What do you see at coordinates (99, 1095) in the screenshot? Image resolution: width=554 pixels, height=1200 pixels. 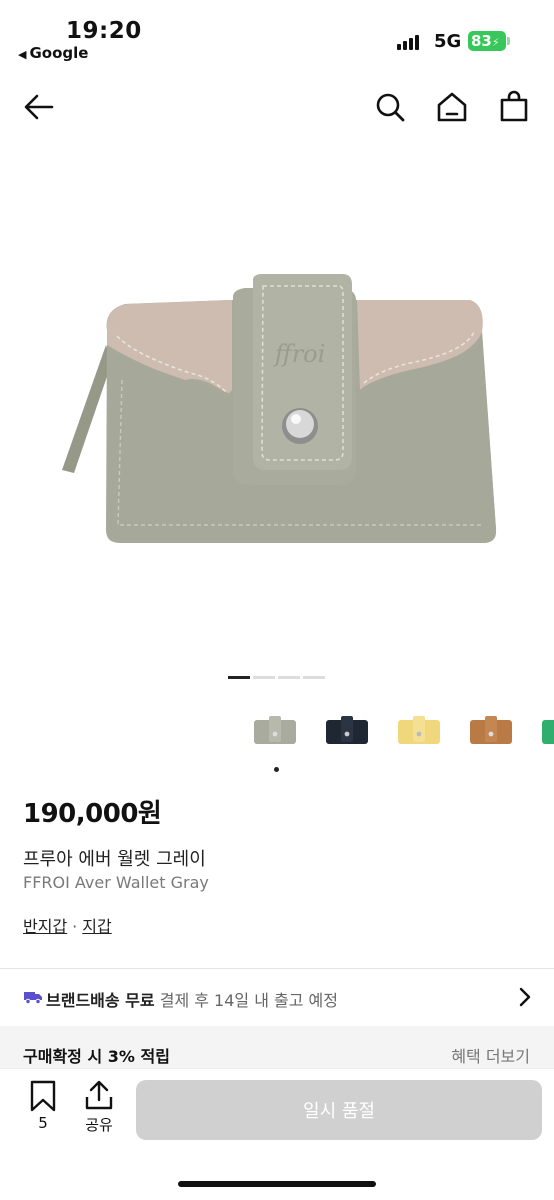 I see `share-icon` at bounding box center [99, 1095].